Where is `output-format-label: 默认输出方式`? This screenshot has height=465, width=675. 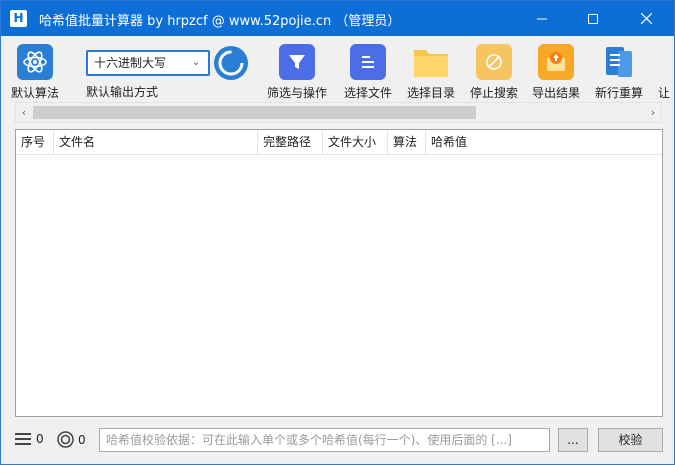
output-format-label: 默认输出方式 is located at coordinates (122, 92).